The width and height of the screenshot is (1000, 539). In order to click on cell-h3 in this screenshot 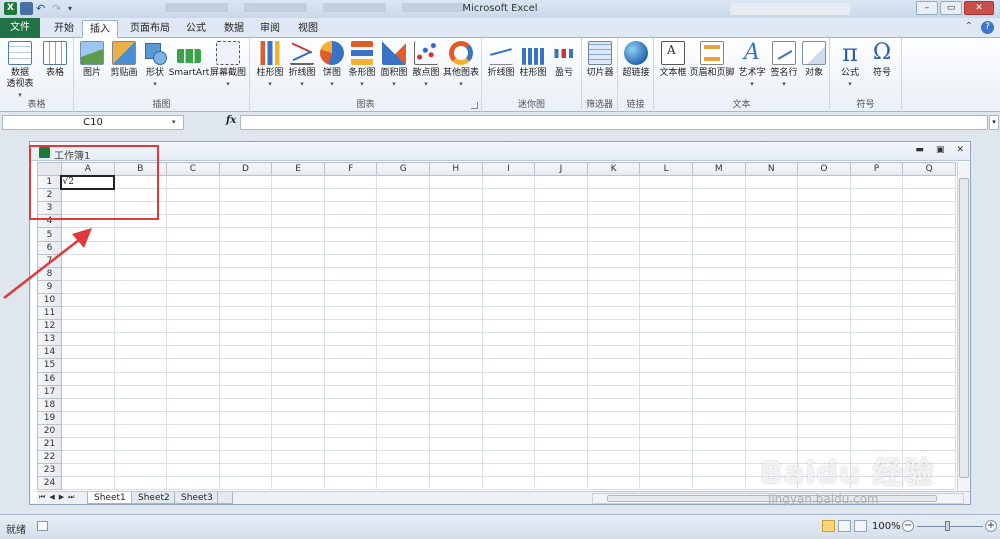, I will do `click(456, 208)`.